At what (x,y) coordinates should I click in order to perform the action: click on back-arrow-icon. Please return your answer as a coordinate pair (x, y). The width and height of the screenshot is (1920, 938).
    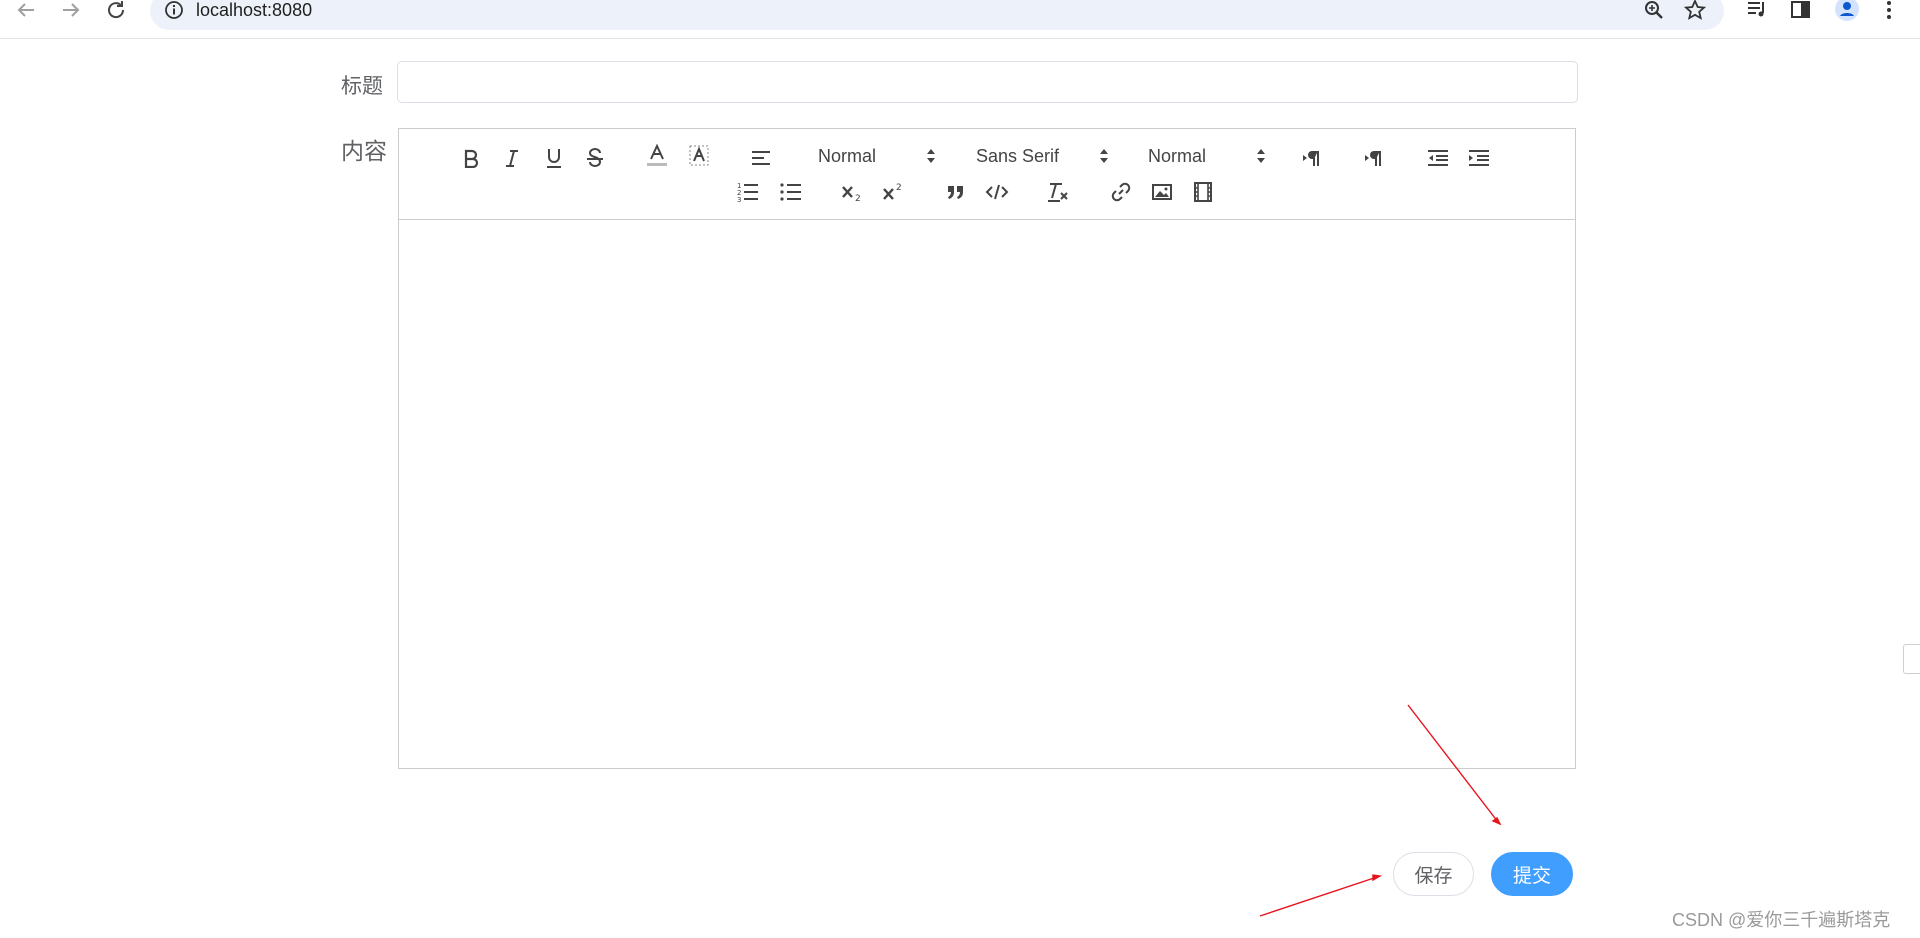
    Looking at the image, I should click on (29, 12).